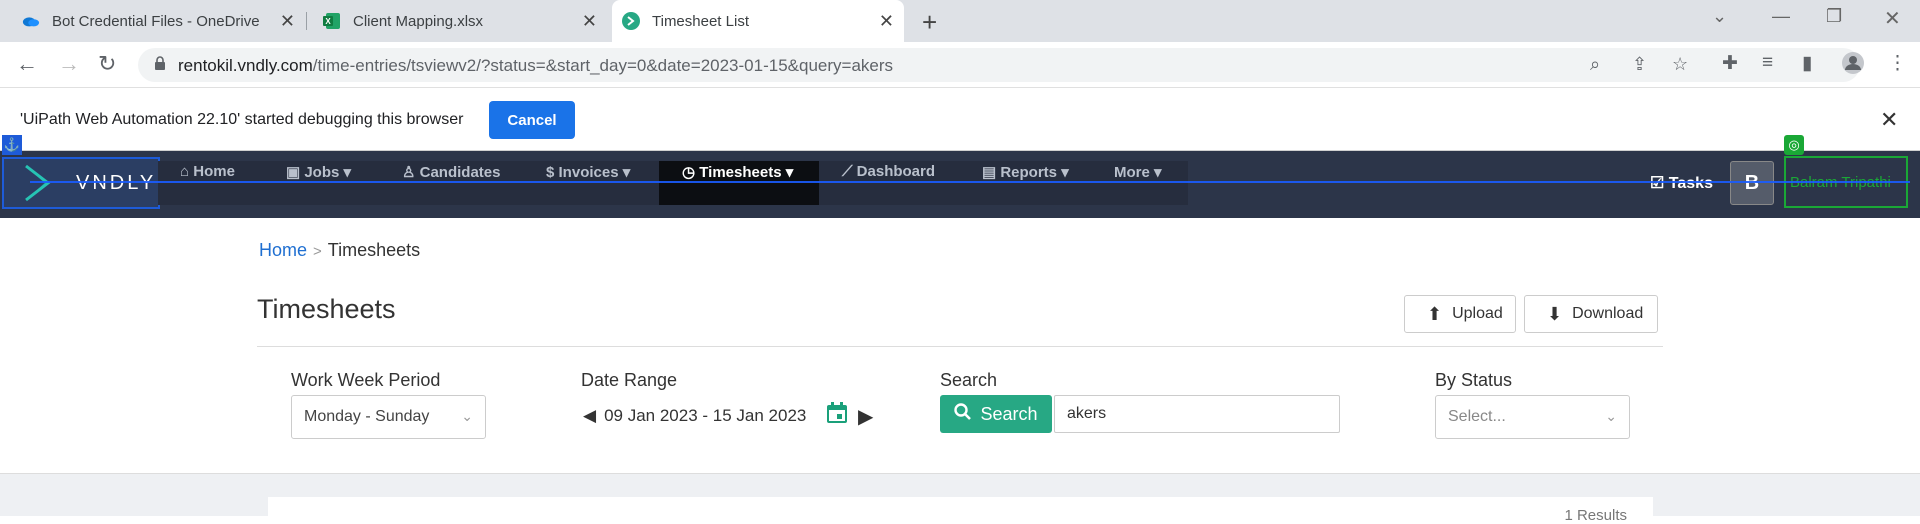  What do you see at coordinates (629, 380) in the screenshot?
I see `date-range-label: Date Range` at bounding box center [629, 380].